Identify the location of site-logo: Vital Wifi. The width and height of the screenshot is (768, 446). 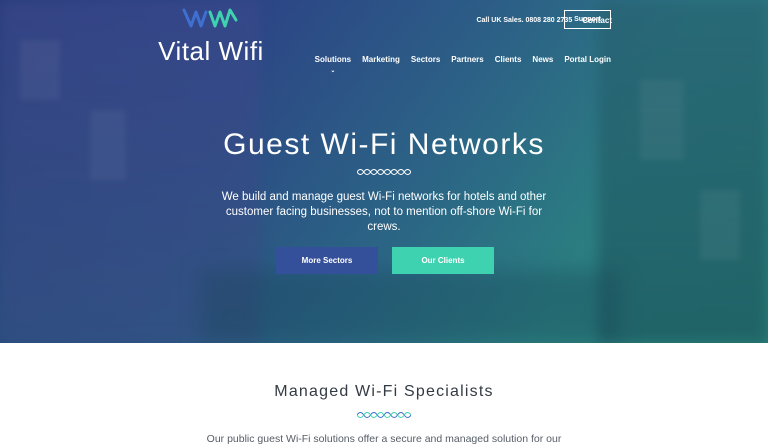
(211, 36).